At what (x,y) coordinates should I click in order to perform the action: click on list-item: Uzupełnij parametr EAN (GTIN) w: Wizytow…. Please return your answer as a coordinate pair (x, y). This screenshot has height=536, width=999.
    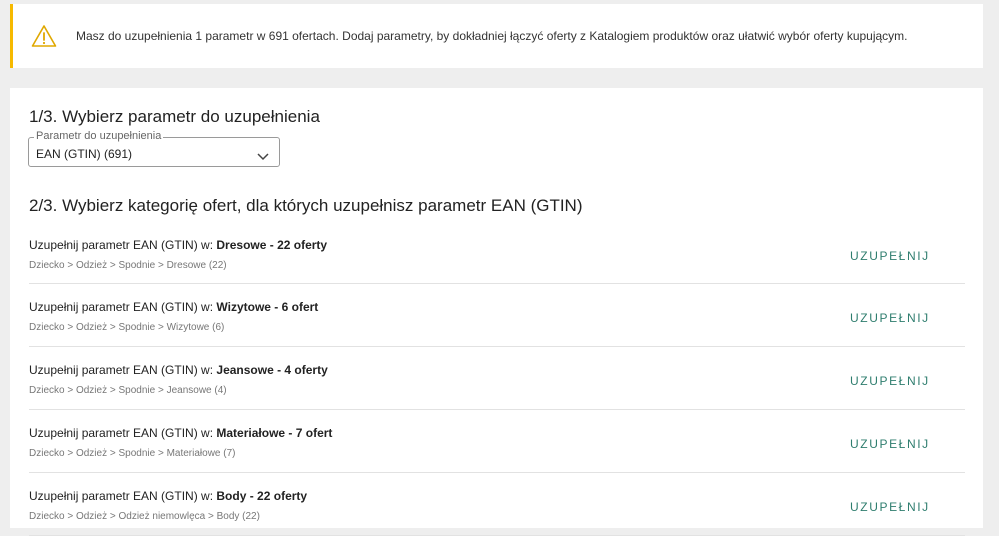
    Looking at the image, I should click on (497, 315).